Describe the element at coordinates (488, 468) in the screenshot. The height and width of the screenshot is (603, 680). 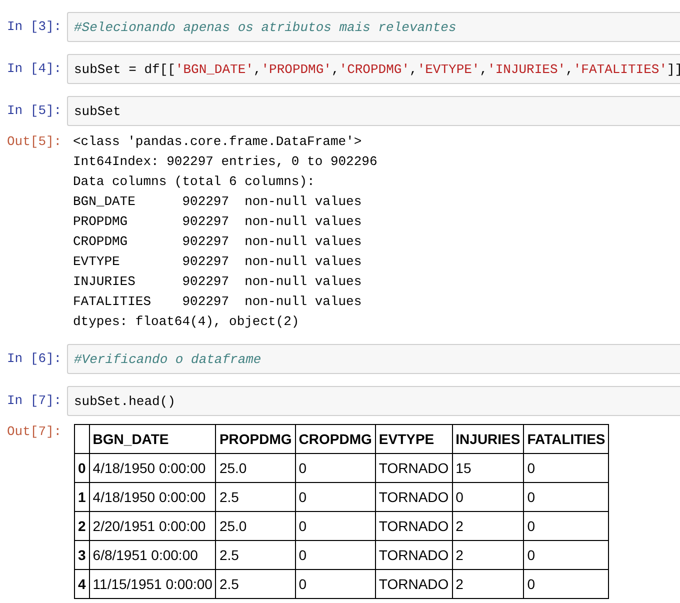
I see `table-cell: 15` at that location.